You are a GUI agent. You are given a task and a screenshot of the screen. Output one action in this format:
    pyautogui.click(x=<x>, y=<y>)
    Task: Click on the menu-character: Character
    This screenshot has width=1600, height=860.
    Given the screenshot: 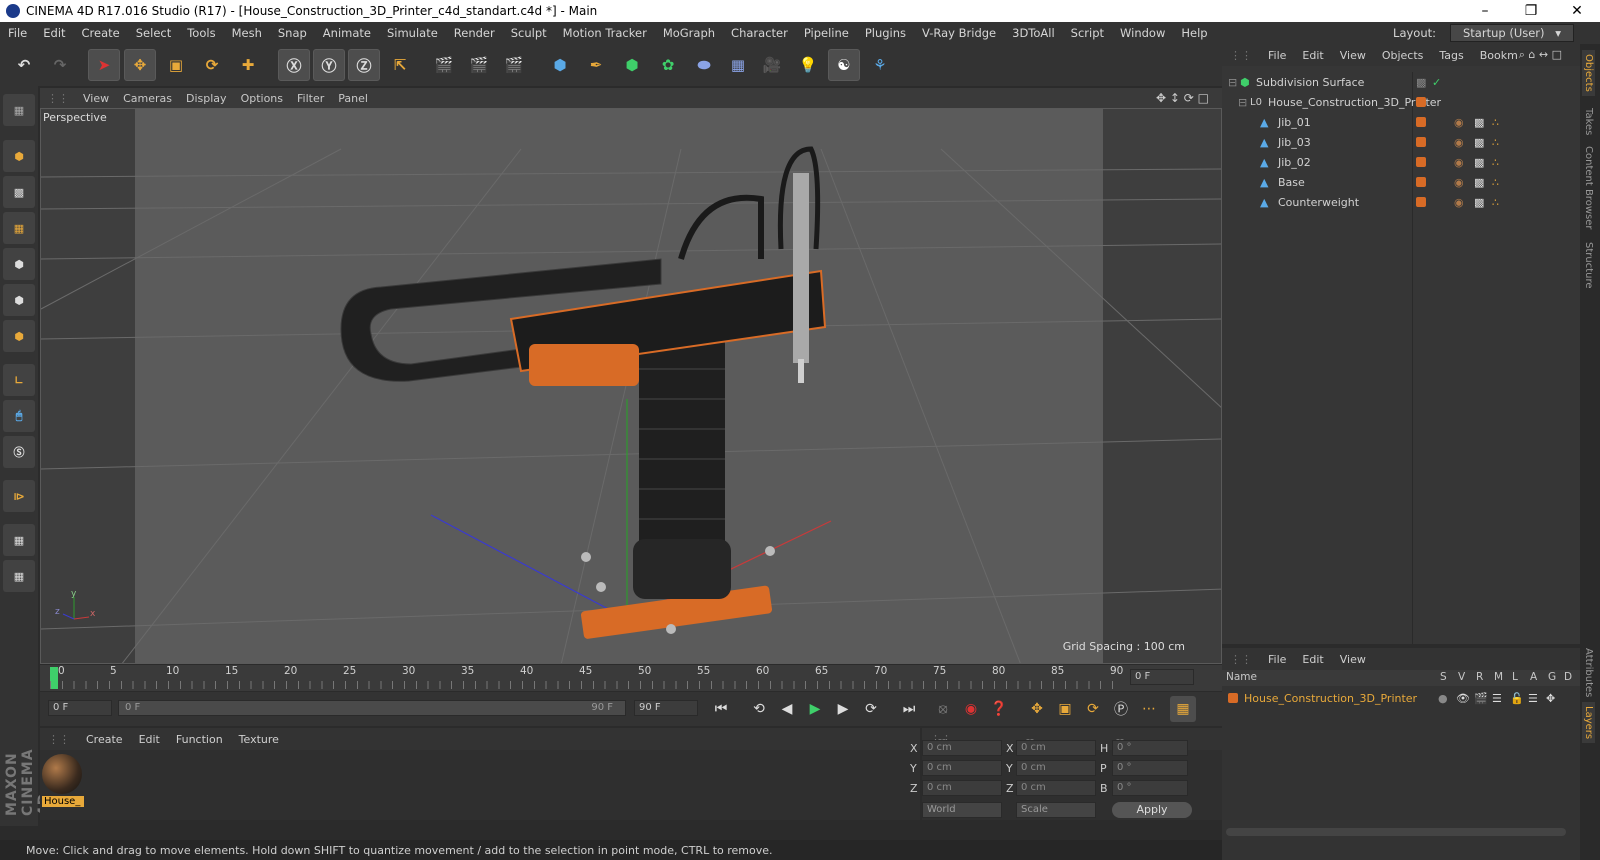 What is the action you would take?
    pyautogui.click(x=759, y=33)
    